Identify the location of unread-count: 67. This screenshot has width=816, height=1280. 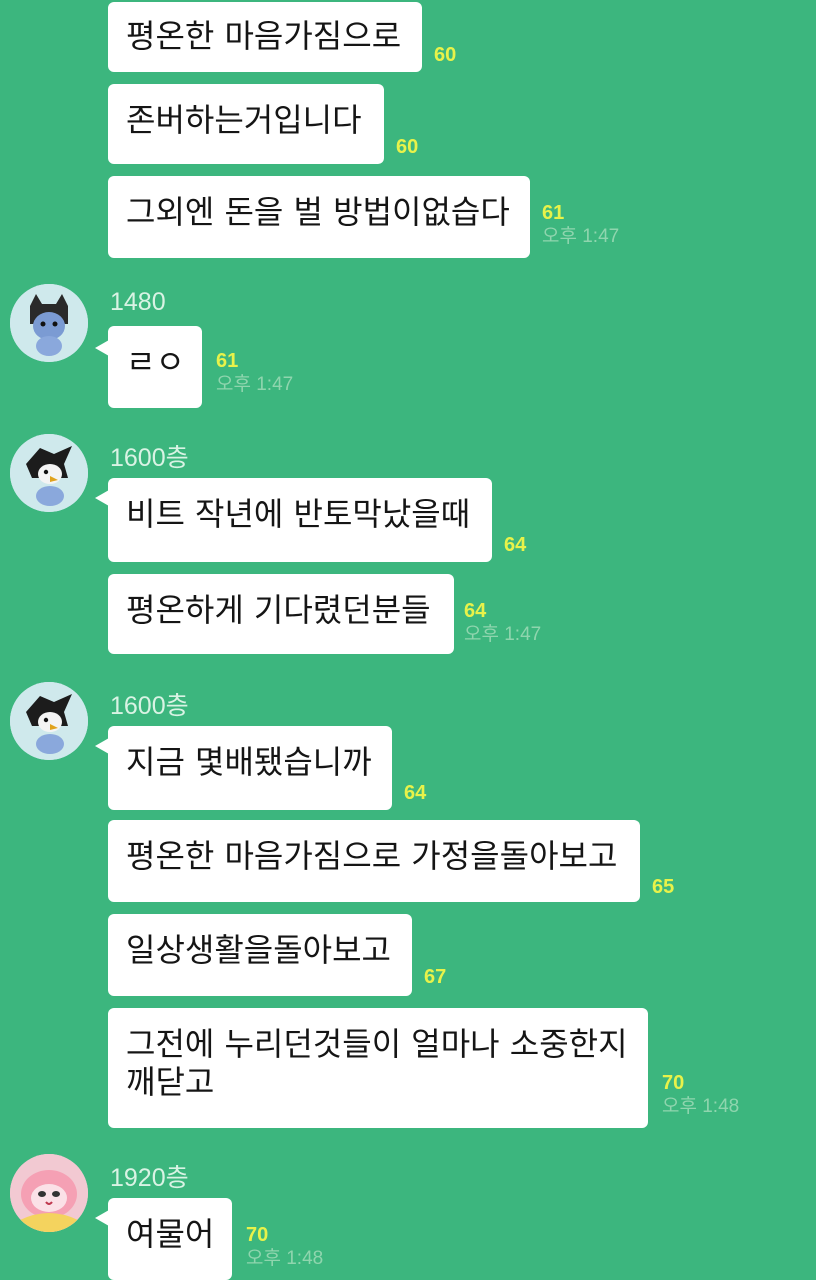
(435, 977).